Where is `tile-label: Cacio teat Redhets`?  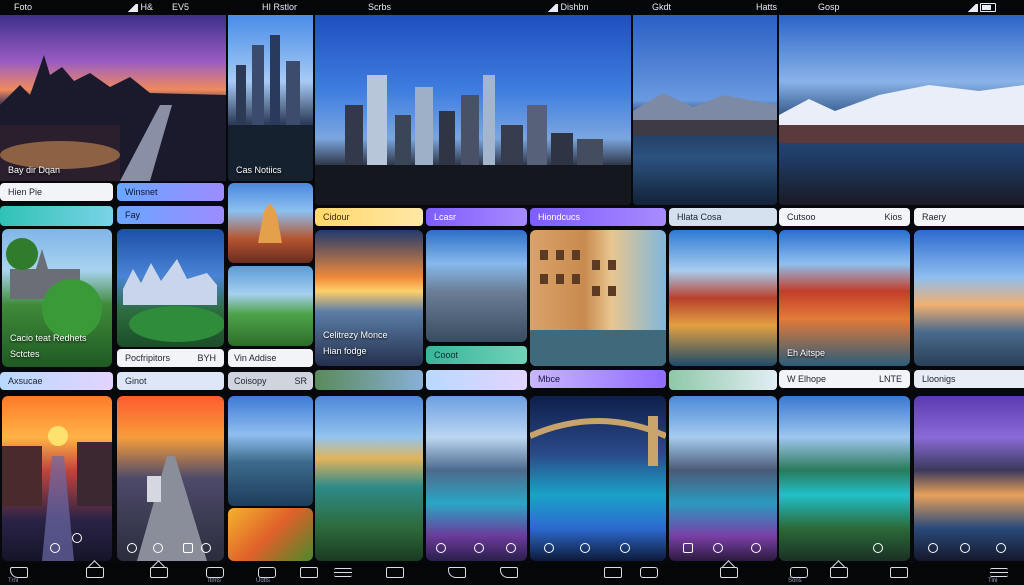
tile-label: Cacio teat Redhets is located at coordinates (48, 338).